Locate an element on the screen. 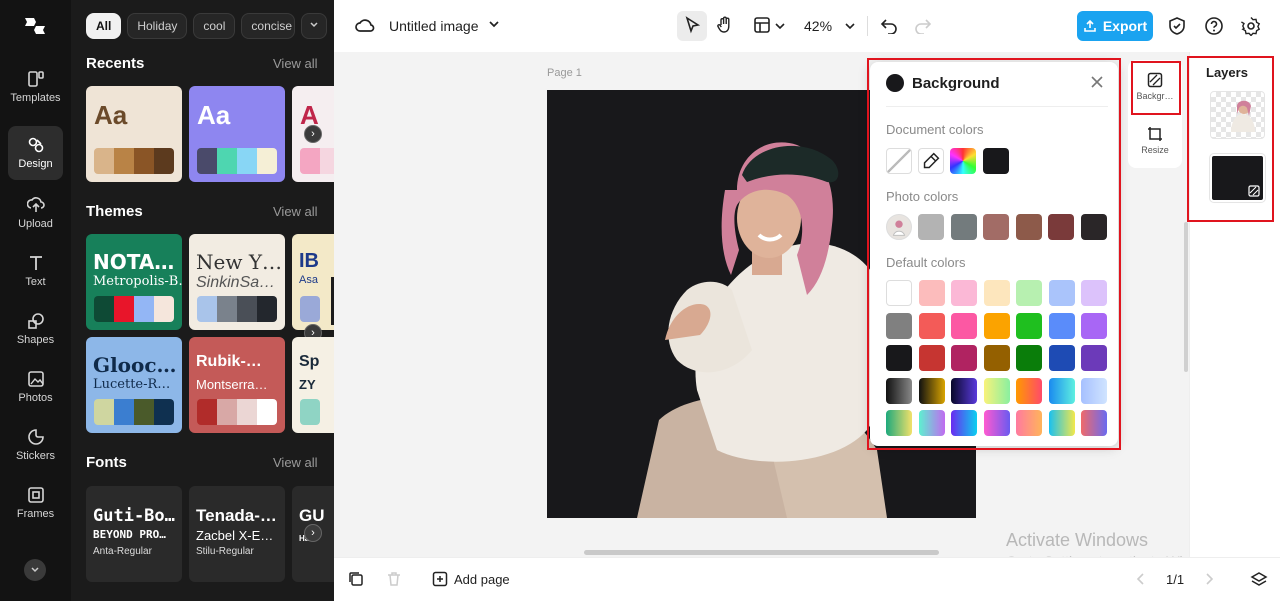 This screenshot has height=601, width=1280. upload-icon is located at coordinates (35, 204).